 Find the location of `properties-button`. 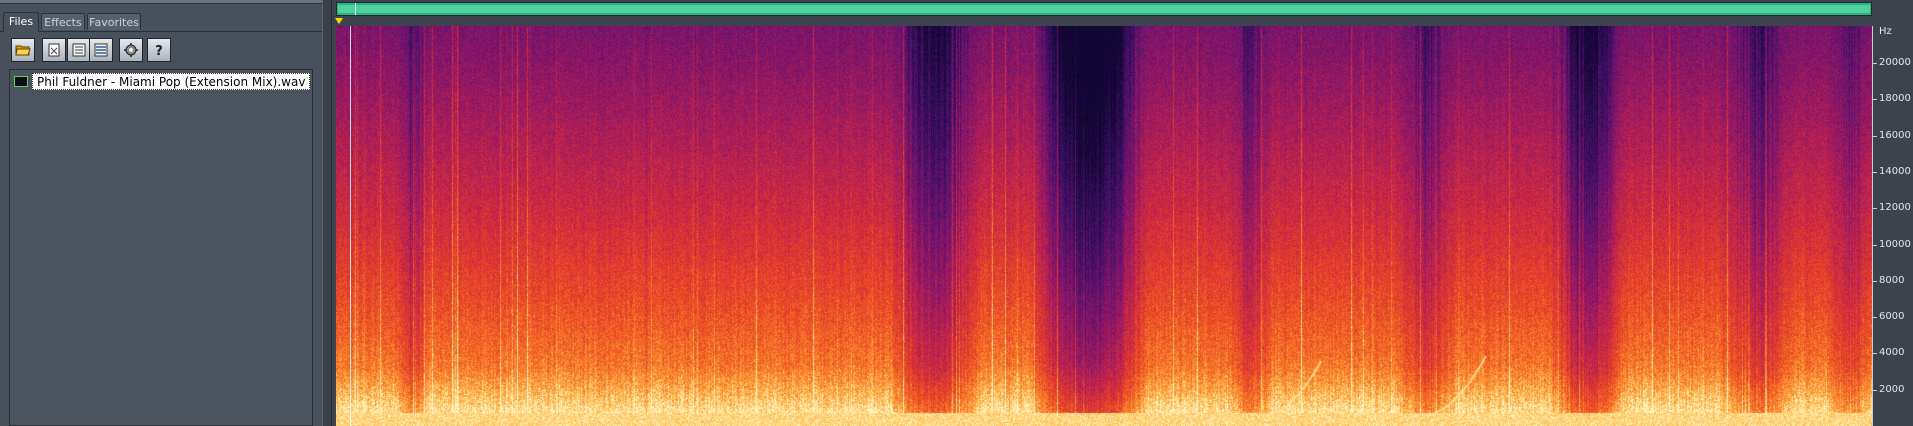

properties-button is located at coordinates (131, 50).